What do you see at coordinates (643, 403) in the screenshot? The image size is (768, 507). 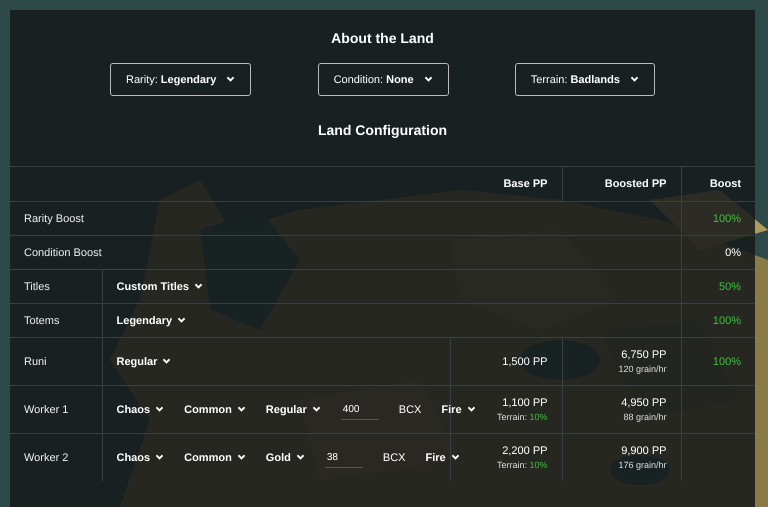 I see `boosted-pp: 4,950 PP` at bounding box center [643, 403].